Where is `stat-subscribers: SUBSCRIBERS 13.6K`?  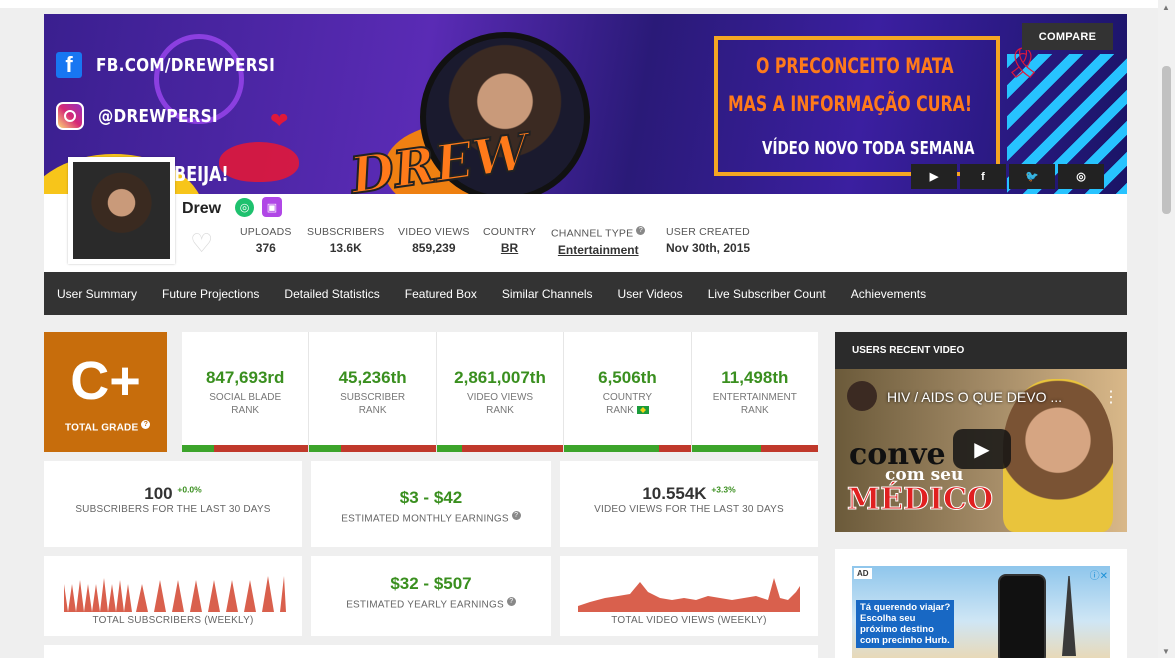
stat-subscribers: SUBSCRIBERS 13.6K is located at coordinates (345, 240).